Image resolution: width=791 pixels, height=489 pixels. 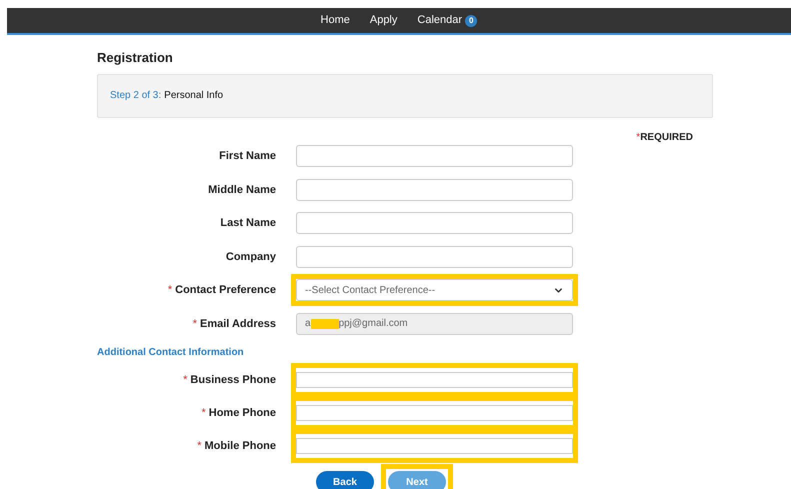 What do you see at coordinates (135, 58) in the screenshot?
I see `page-title: Registration` at bounding box center [135, 58].